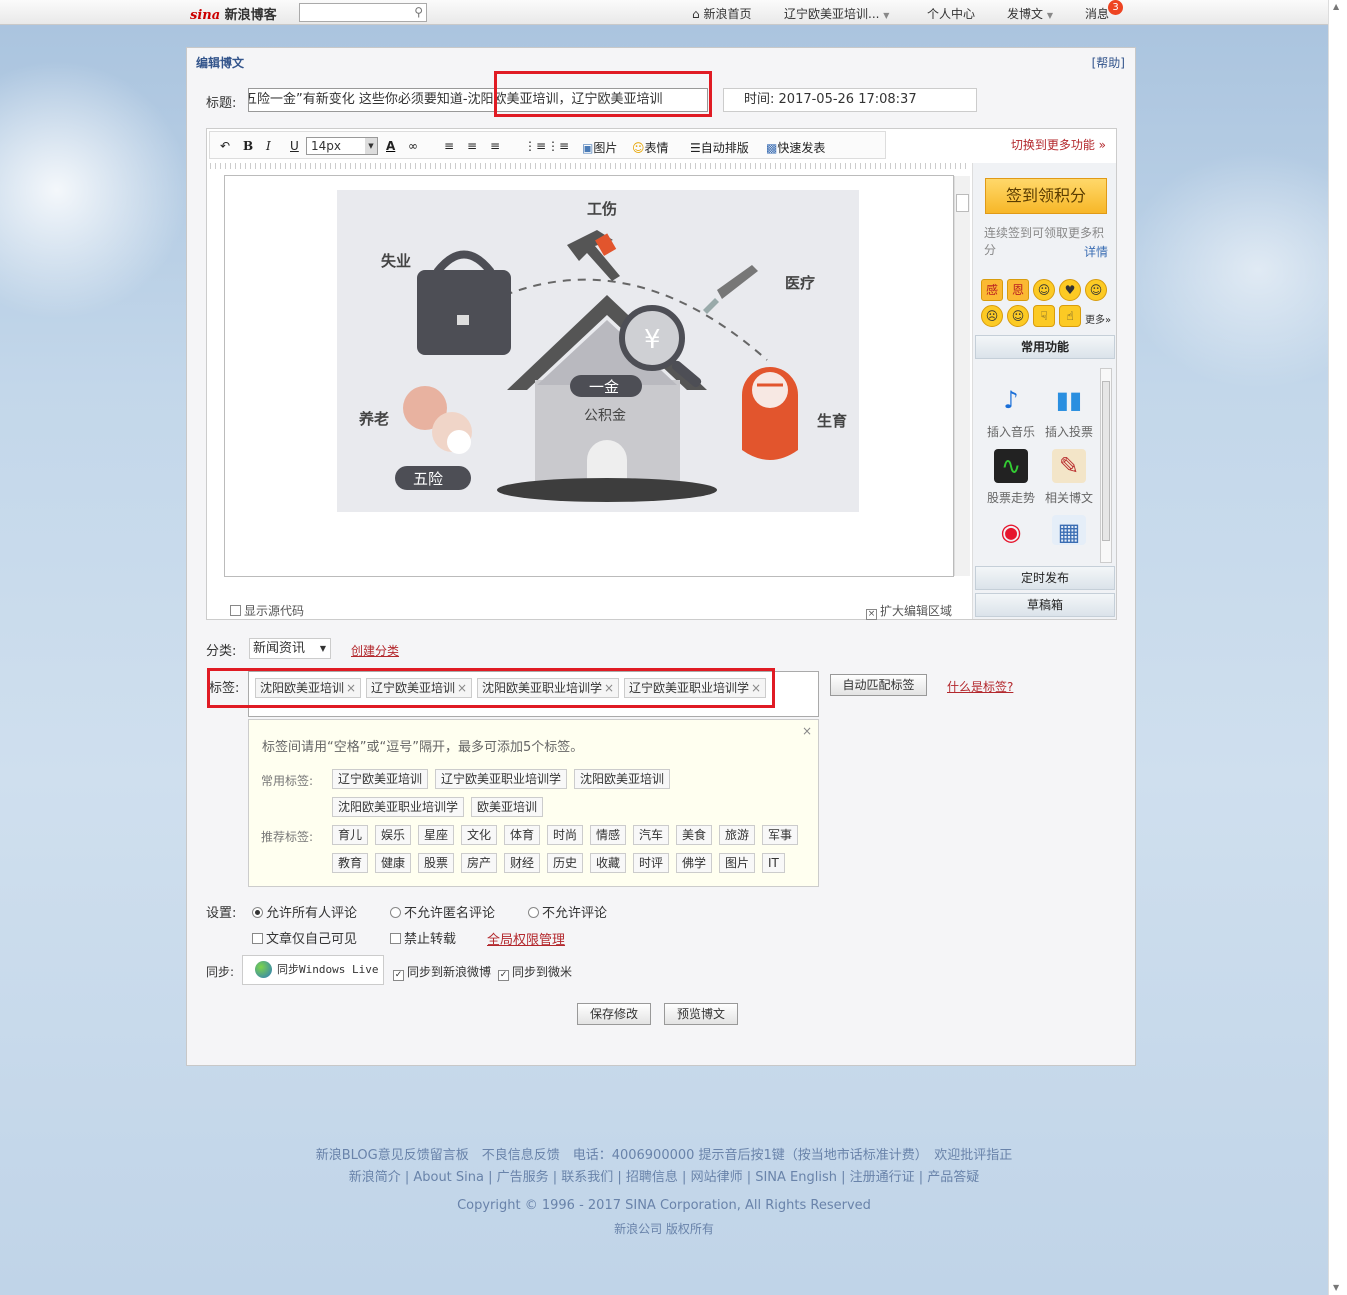 The height and width of the screenshot is (1295, 1347). Describe the element at coordinates (1069, 411) in the screenshot. I see `insert-vote-button: ▮▮ 插入投票` at that location.